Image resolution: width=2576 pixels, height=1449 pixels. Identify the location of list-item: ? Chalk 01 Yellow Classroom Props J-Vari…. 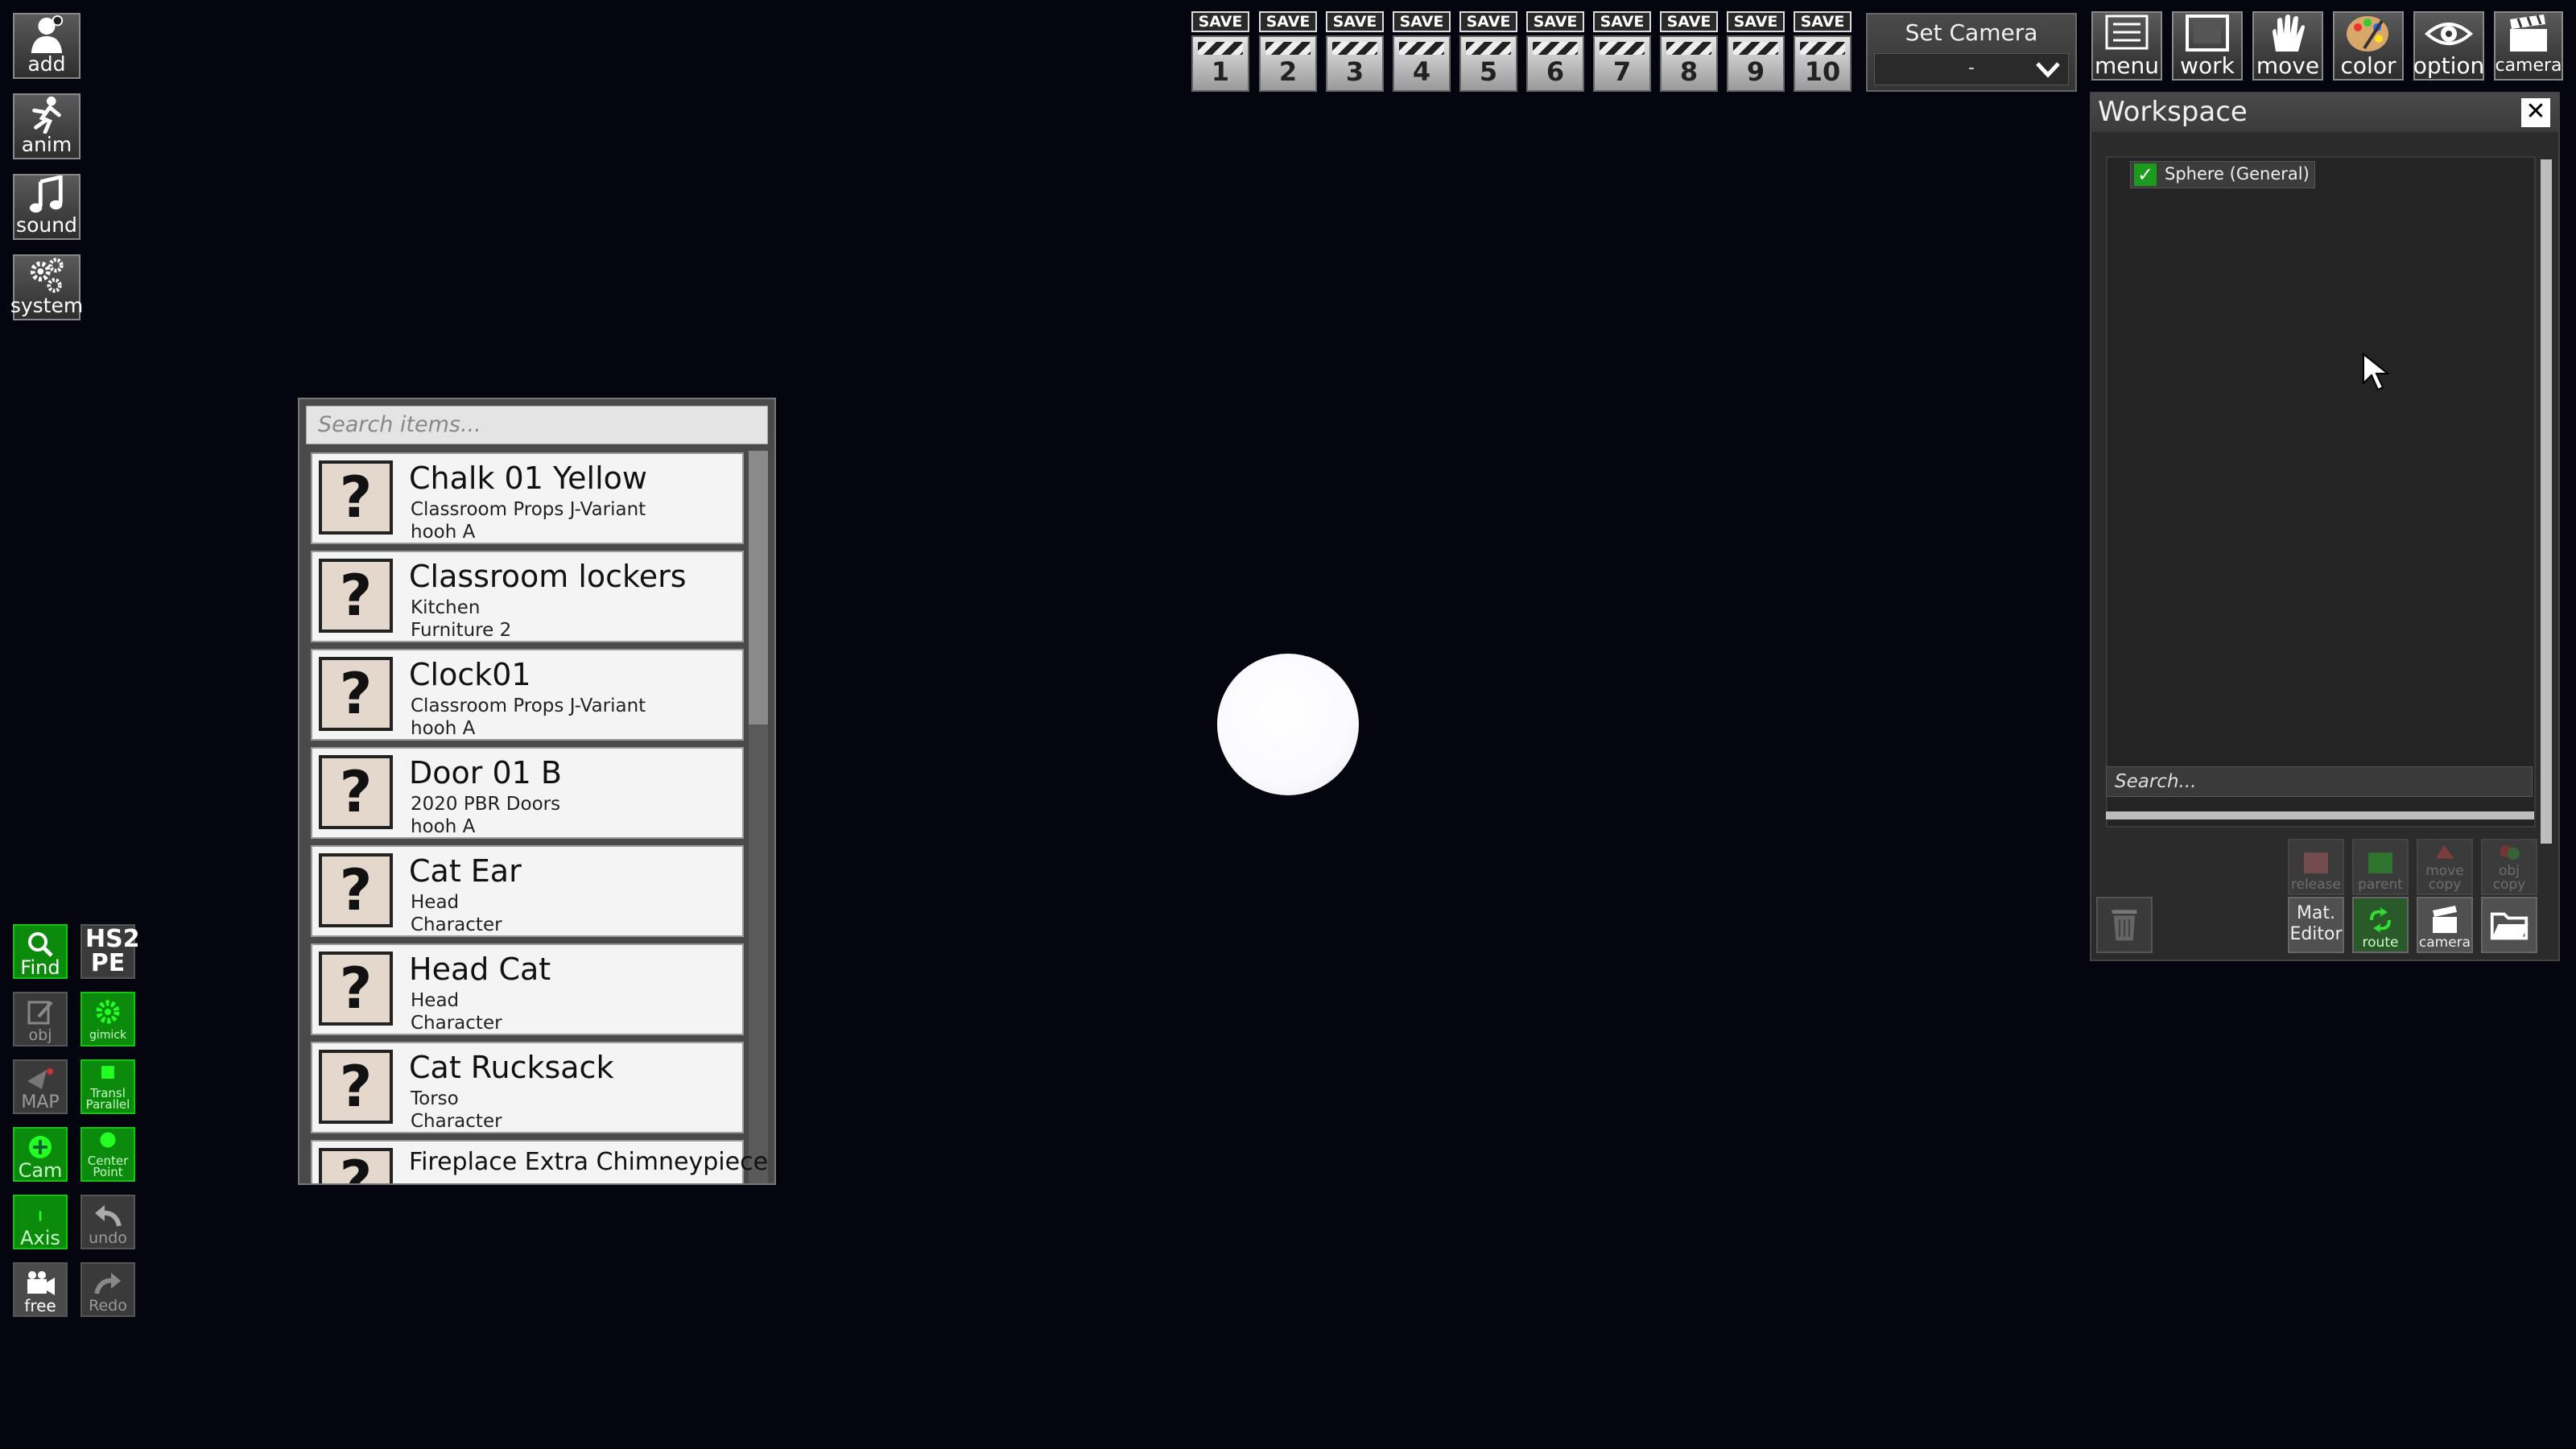
(527, 498).